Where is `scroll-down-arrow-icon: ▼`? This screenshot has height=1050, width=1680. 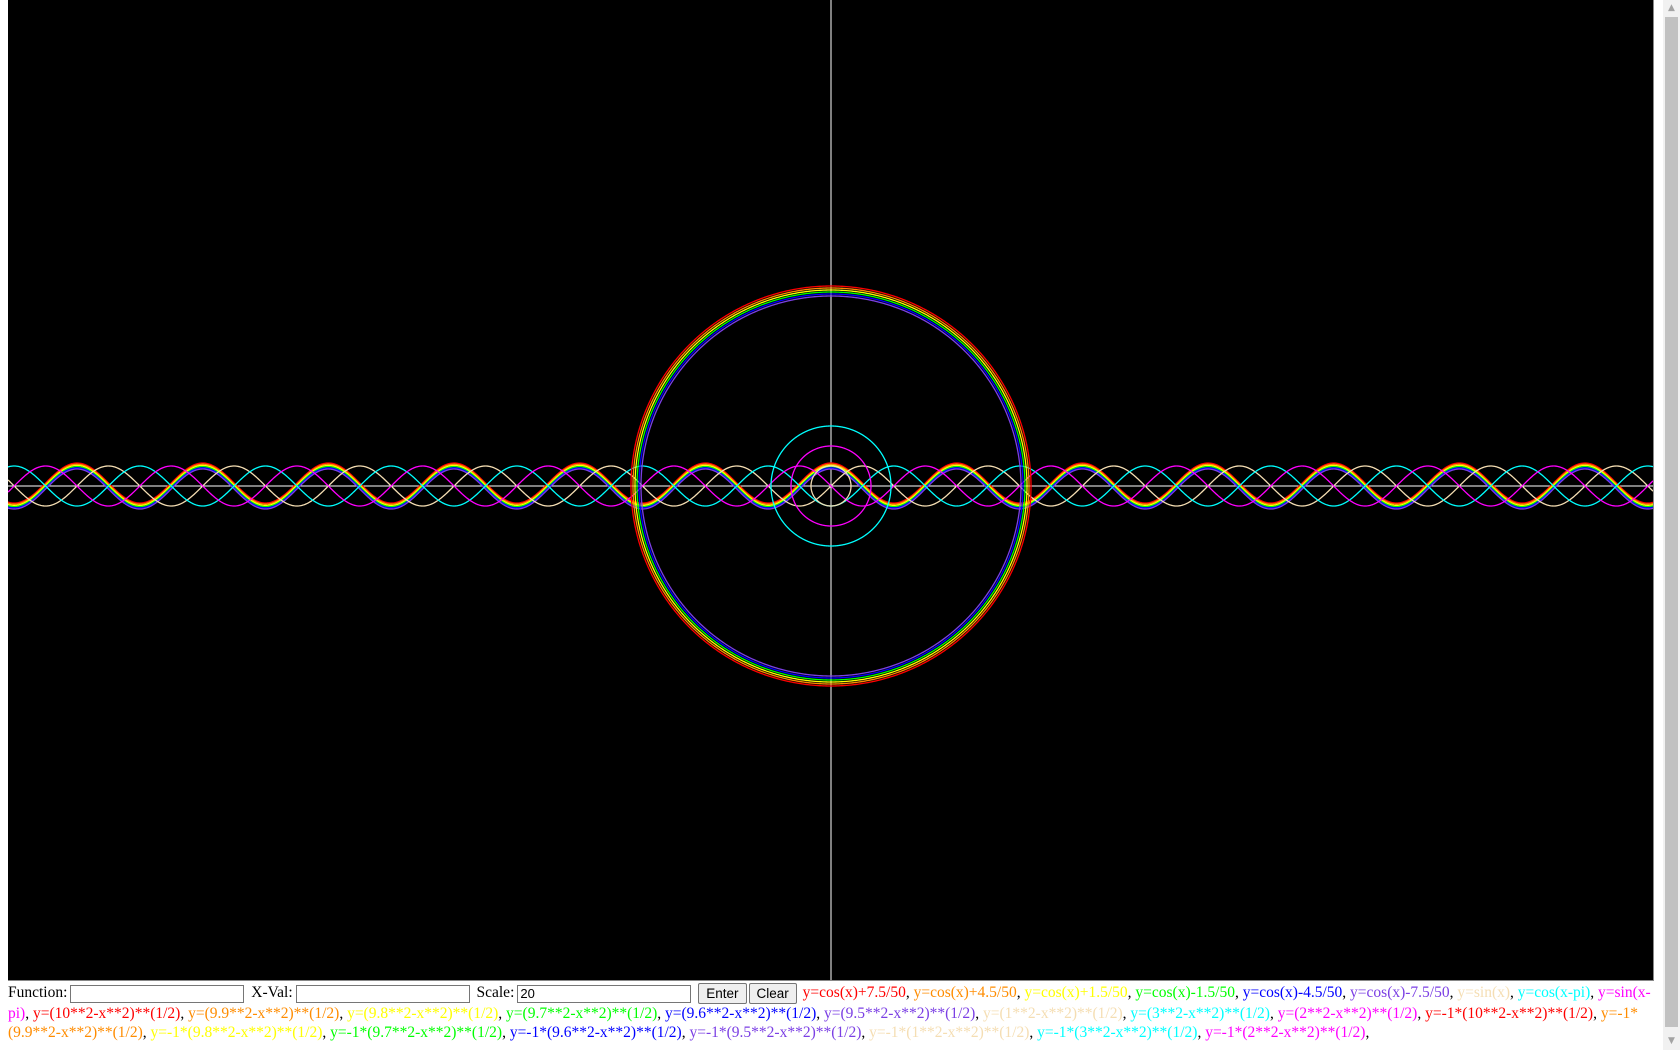
scroll-down-arrow-icon: ▼ is located at coordinates (1671, 1041).